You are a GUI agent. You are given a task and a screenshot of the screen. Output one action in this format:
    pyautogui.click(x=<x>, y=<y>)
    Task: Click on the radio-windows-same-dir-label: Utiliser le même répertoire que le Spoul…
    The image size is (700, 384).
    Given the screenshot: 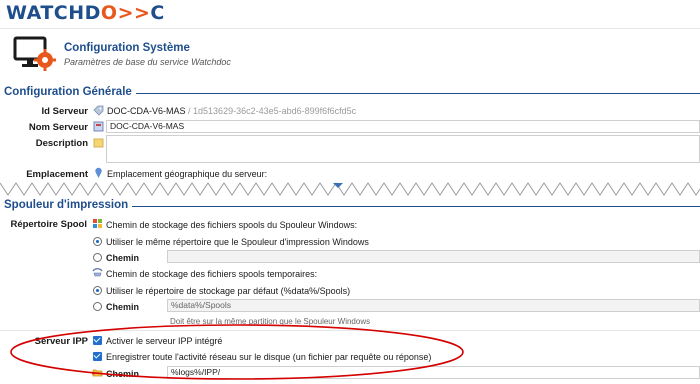 What is the action you would take?
    pyautogui.click(x=237, y=242)
    